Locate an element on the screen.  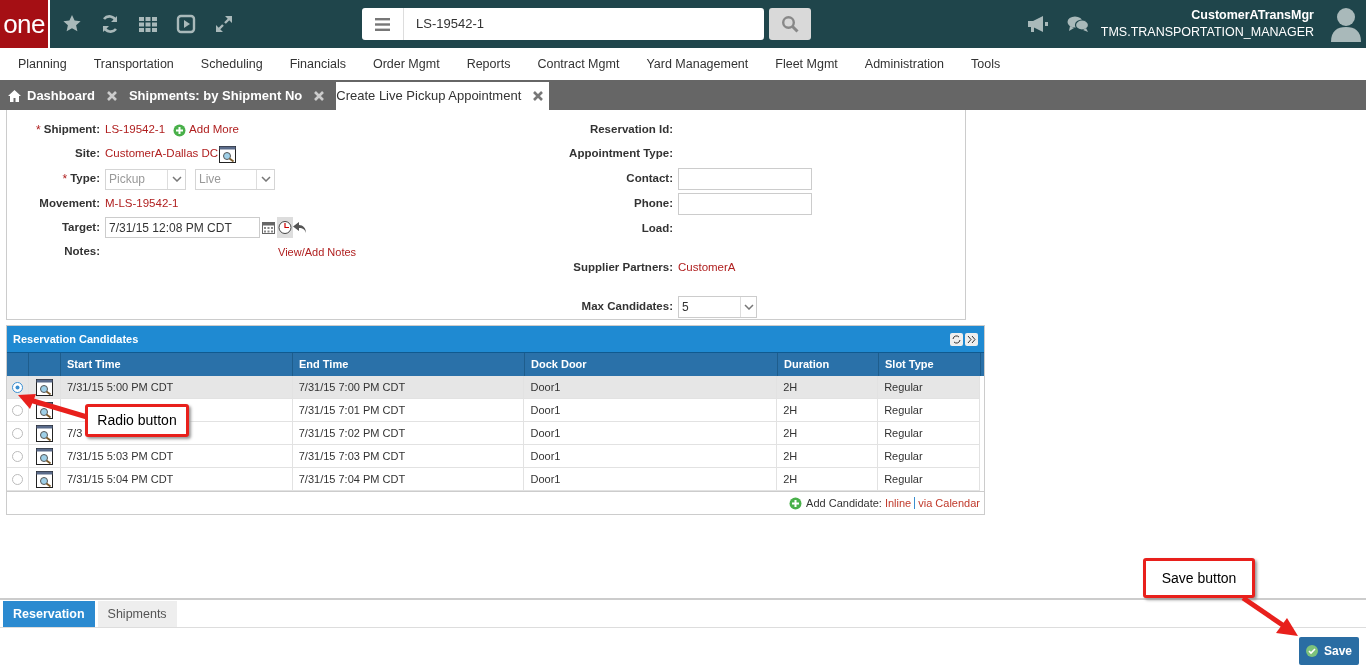
tab: Dashboard is located at coordinates (62, 96).